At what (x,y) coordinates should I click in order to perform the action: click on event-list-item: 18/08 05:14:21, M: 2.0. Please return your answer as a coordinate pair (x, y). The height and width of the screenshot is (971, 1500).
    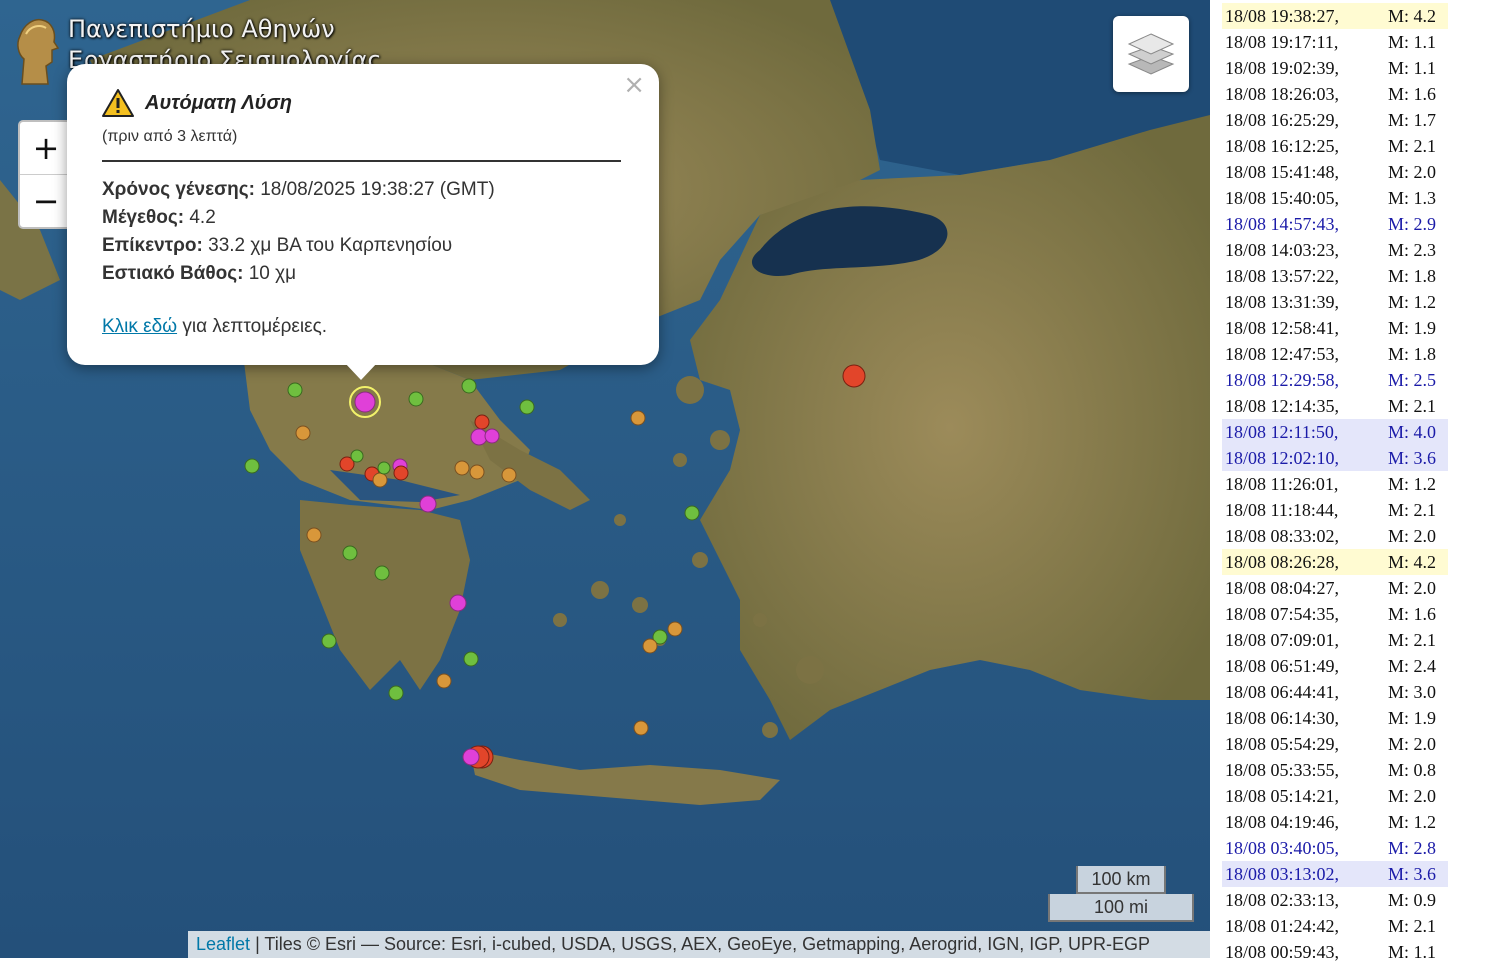
    Looking at the image, I should click on (1335, 796).